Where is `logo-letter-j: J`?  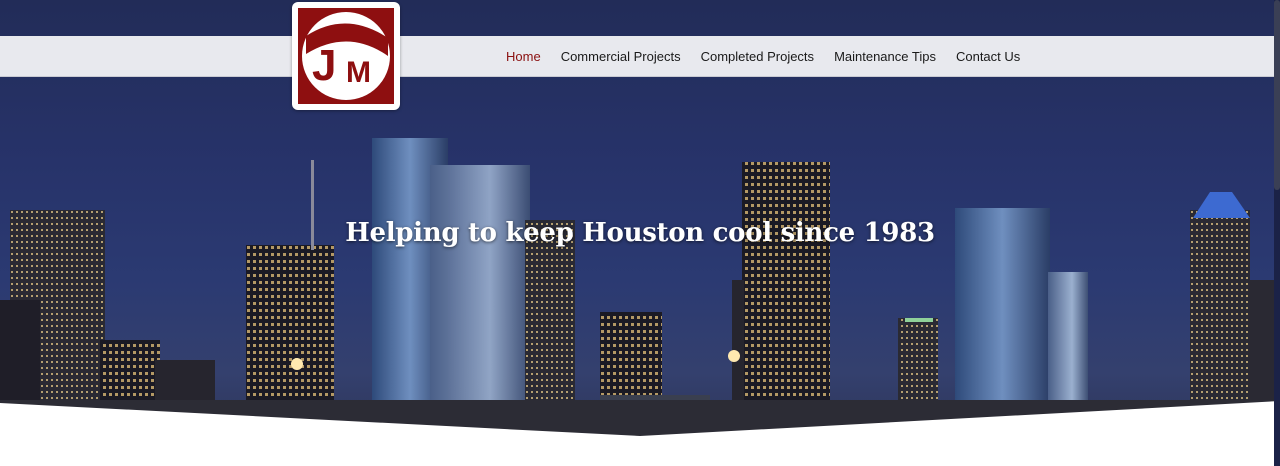 logo-letter-j: J is located at coordinates (324, 65).